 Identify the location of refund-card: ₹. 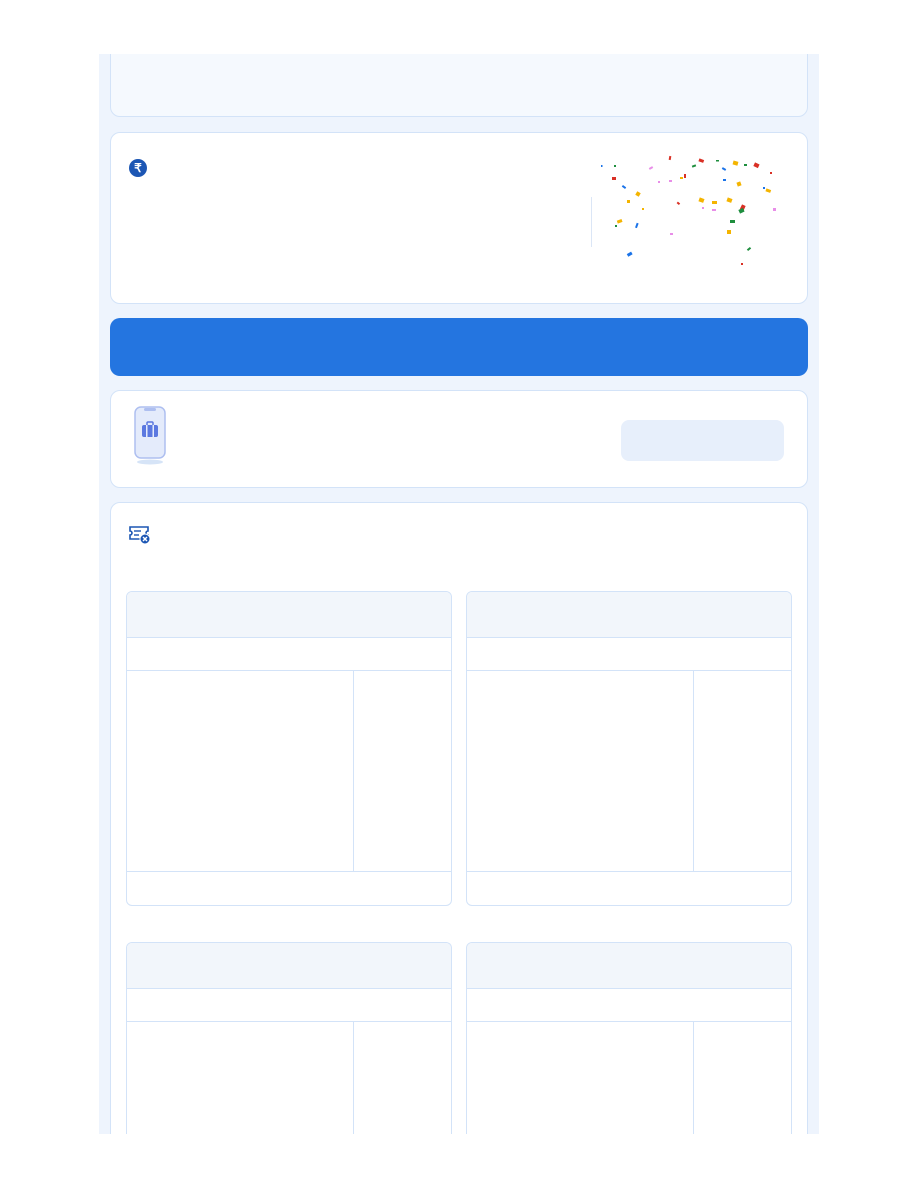
(459, 218).